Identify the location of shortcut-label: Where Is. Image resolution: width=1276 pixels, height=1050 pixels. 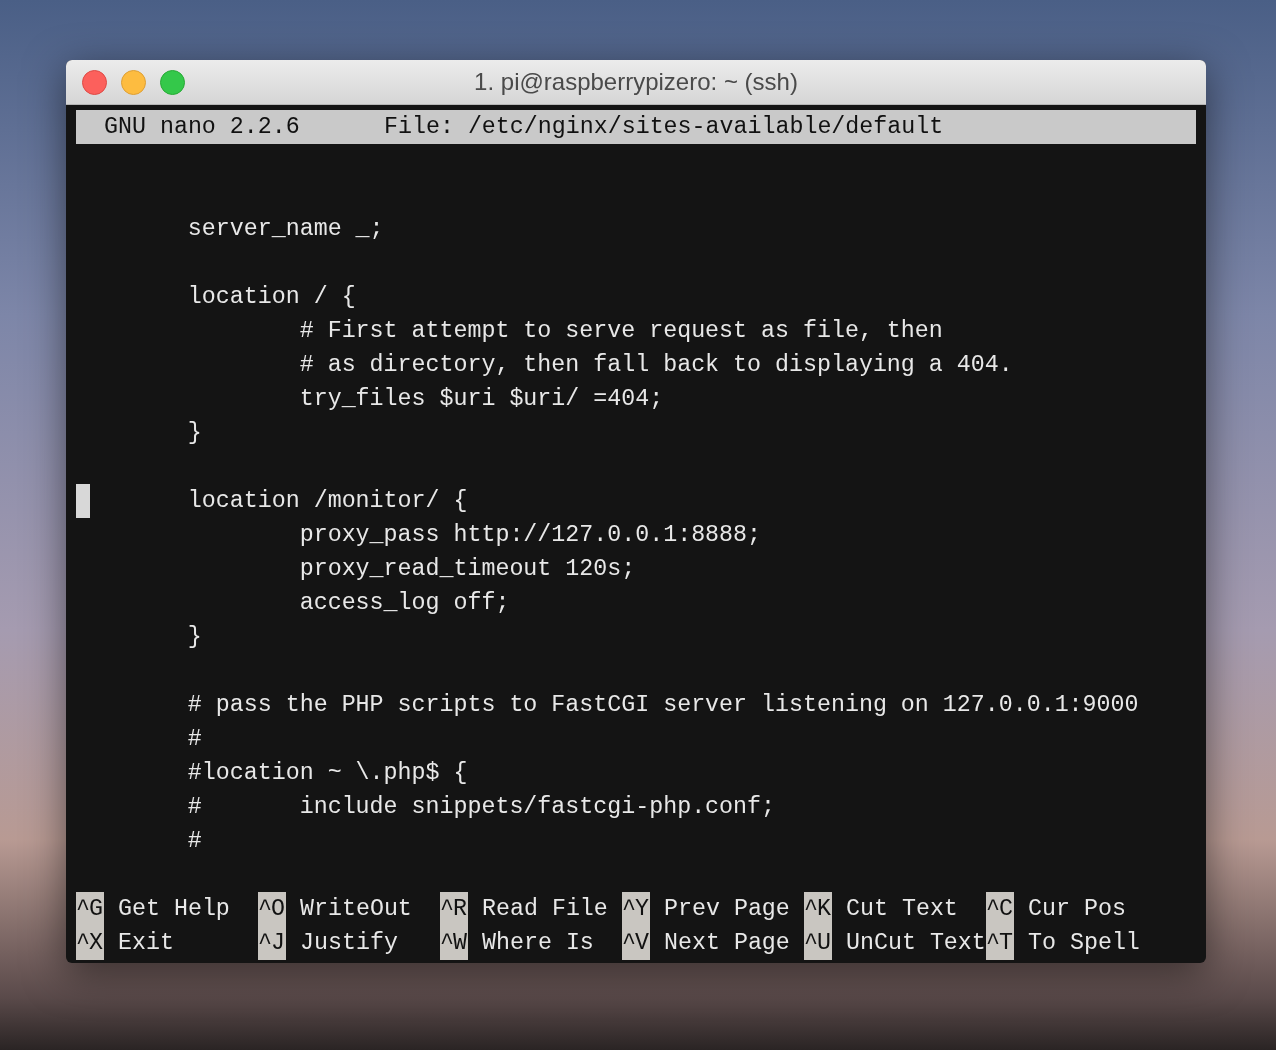
(538, 943).